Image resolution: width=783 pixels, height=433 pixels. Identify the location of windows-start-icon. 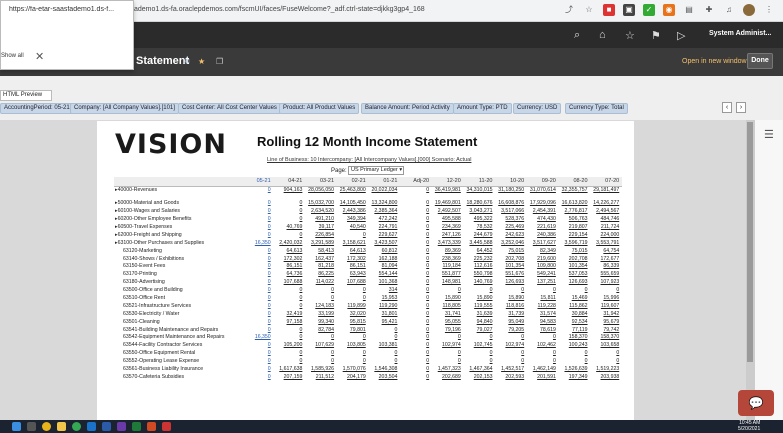
(16, 426).